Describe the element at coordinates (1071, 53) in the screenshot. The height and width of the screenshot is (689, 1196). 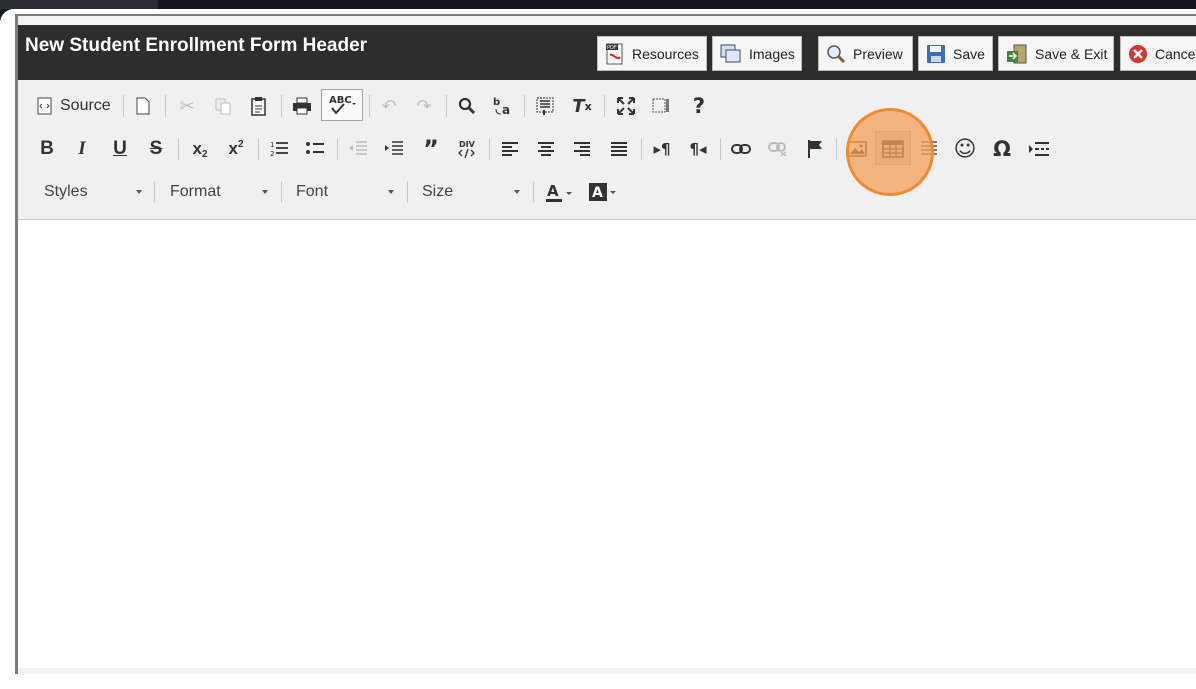
I see `save-exit-label: Save & Exit` at that location.